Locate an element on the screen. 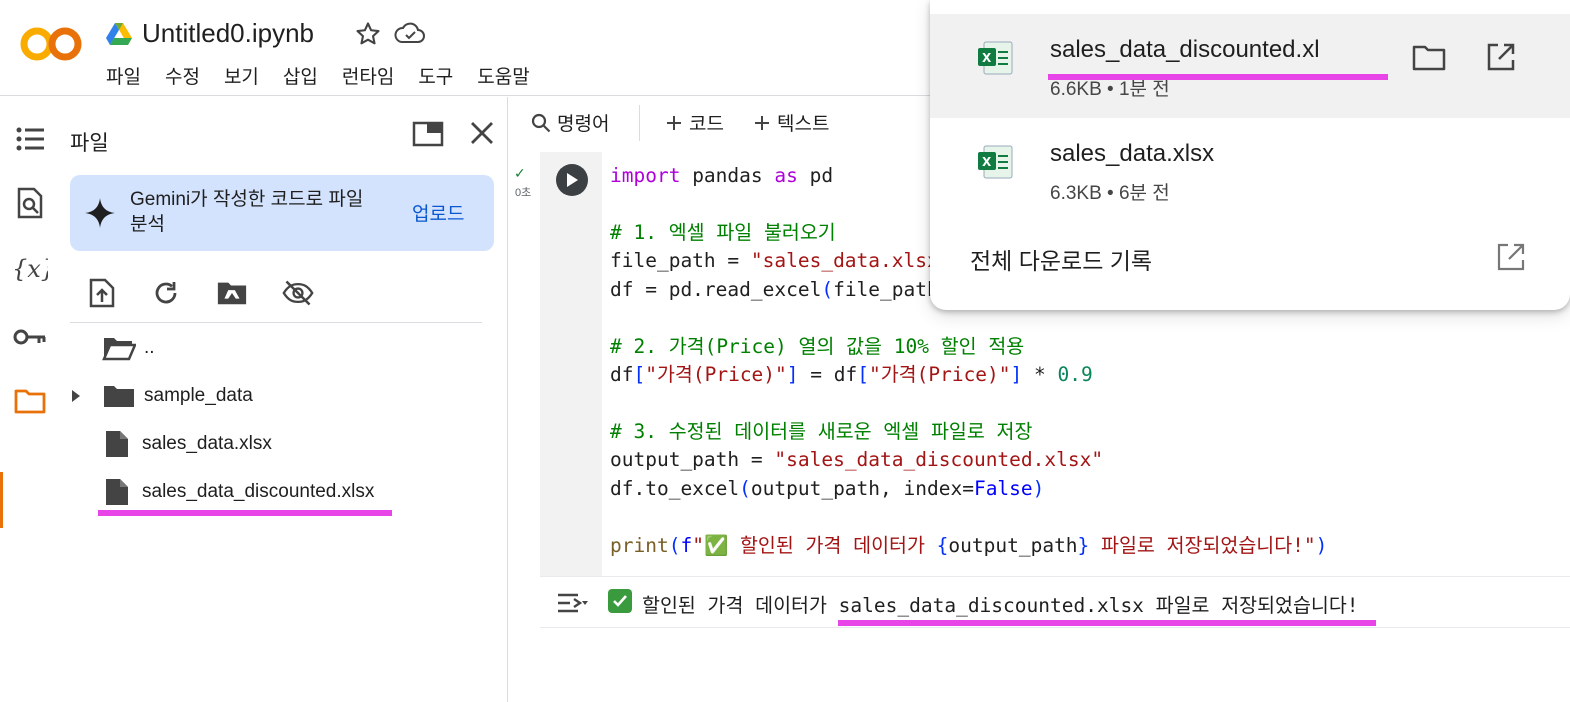 This screenshot has width=1570, height=702. menu-runtime: 런타임 is located at coordinates (368, 75).